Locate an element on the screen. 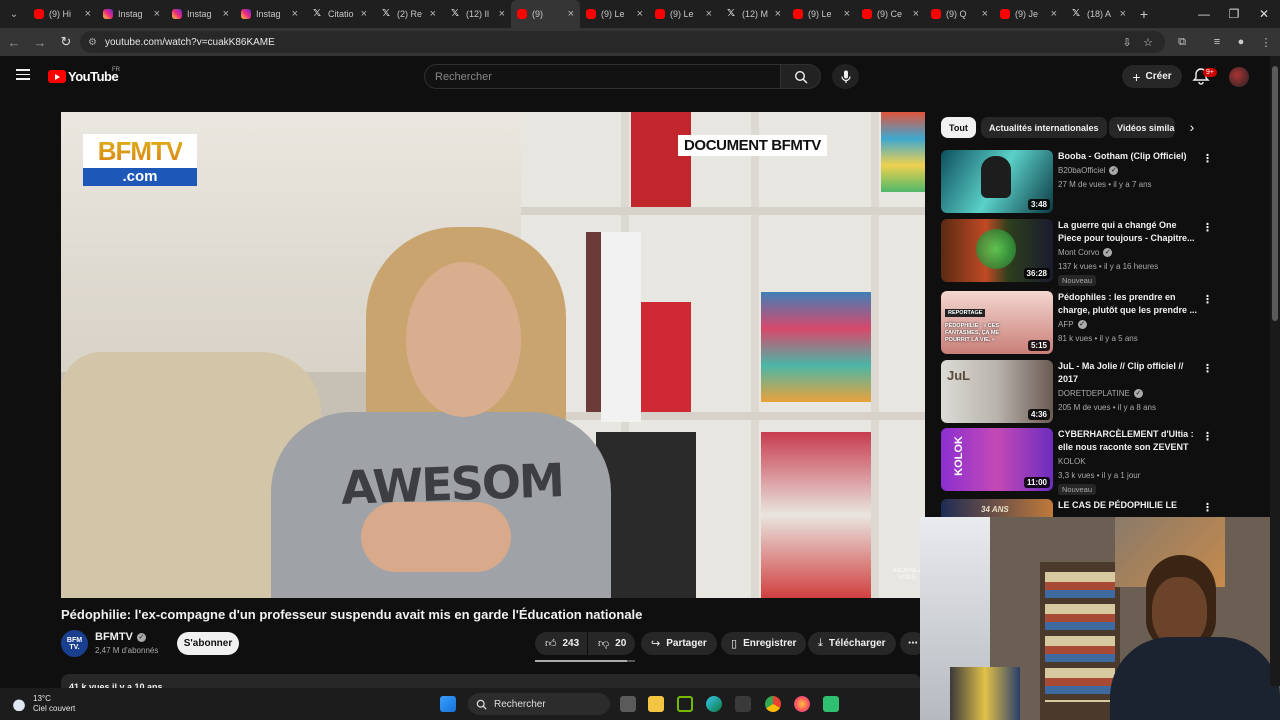  browser-tab: (9) Ce × is located at coordinates (890, 14).